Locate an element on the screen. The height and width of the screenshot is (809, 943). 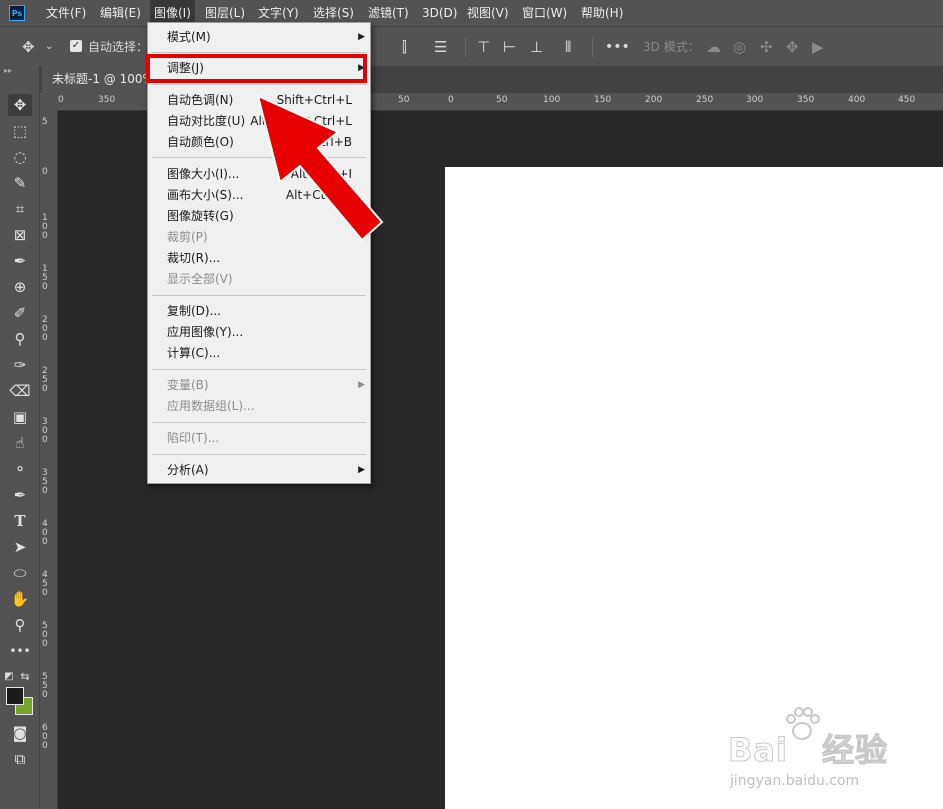
crop-tool-icon: ⌗ is located at coordinates (20, 209).